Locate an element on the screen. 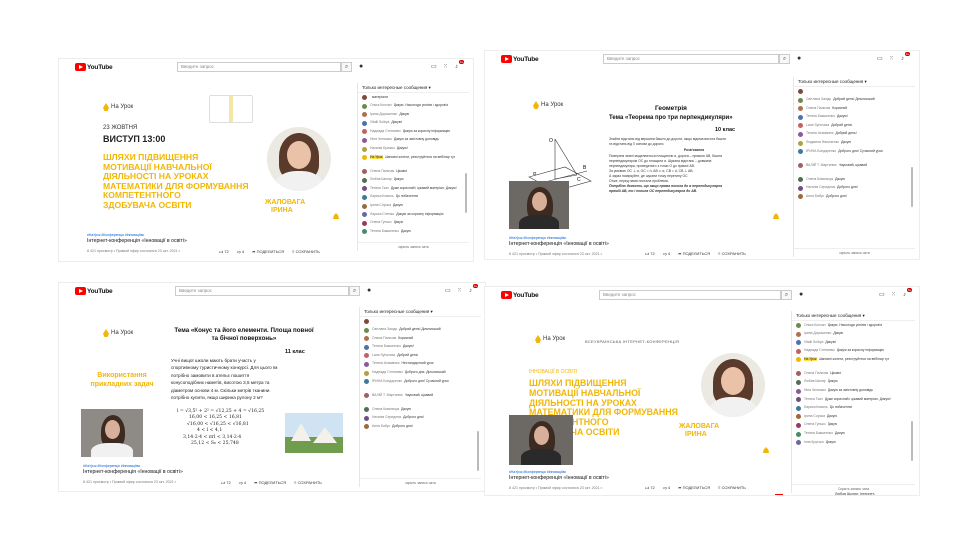 This screenshot has width=980, height=549. brand-logo: На Урок is located at coordinates (118, 333).